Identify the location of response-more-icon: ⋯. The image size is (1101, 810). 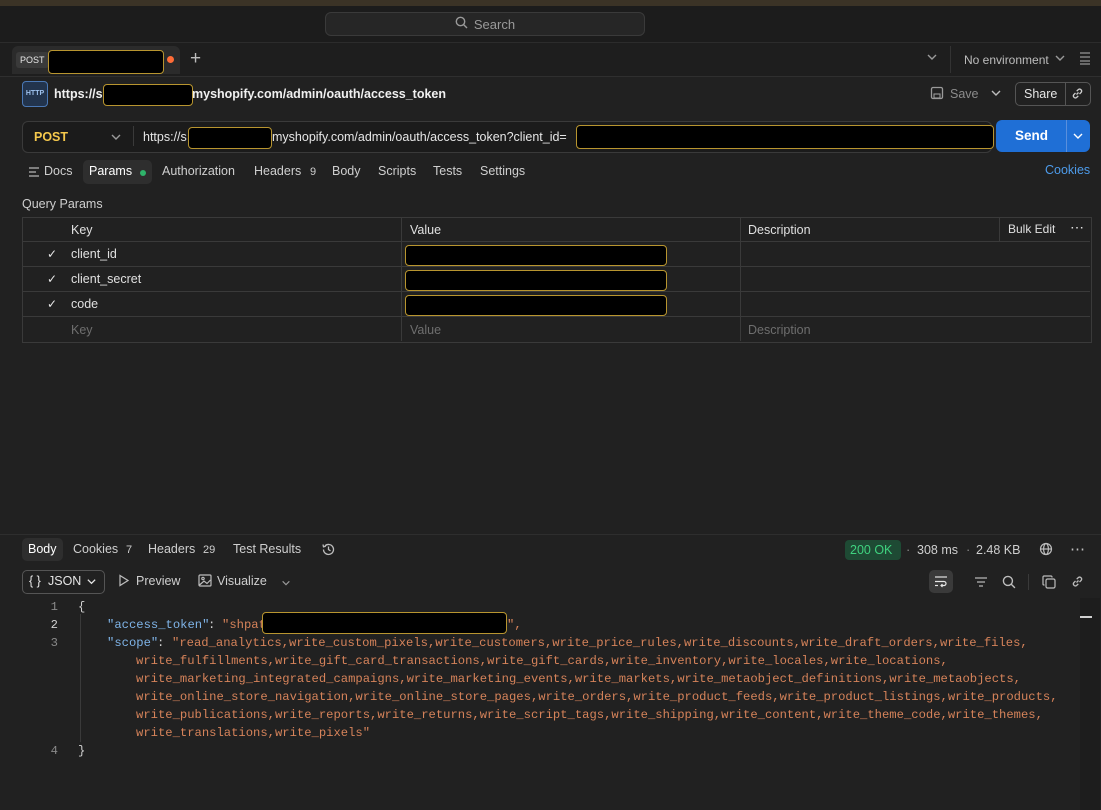
(1077, 549).